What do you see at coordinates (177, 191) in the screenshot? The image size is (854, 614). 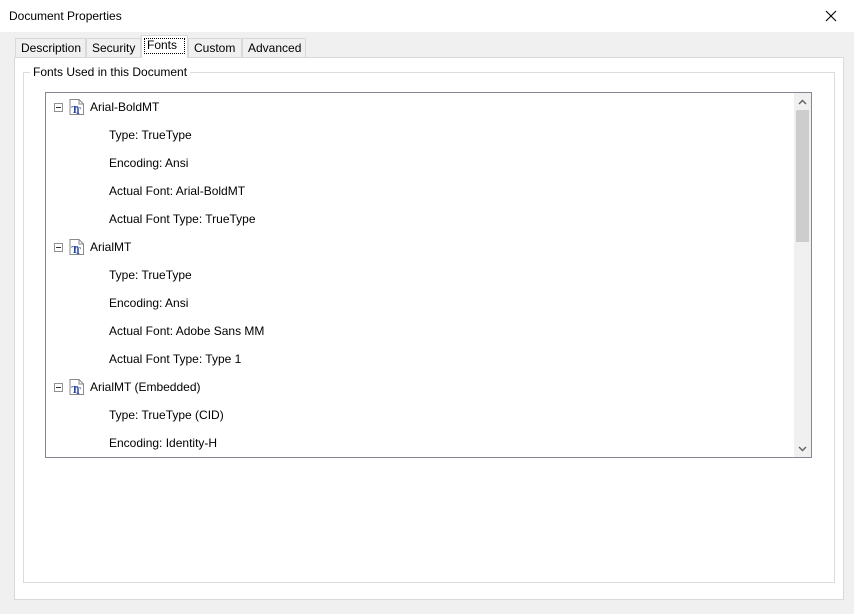 I see `actual-font: Actual Font: Arial-BoldMT` at bounding box center [177, 191].